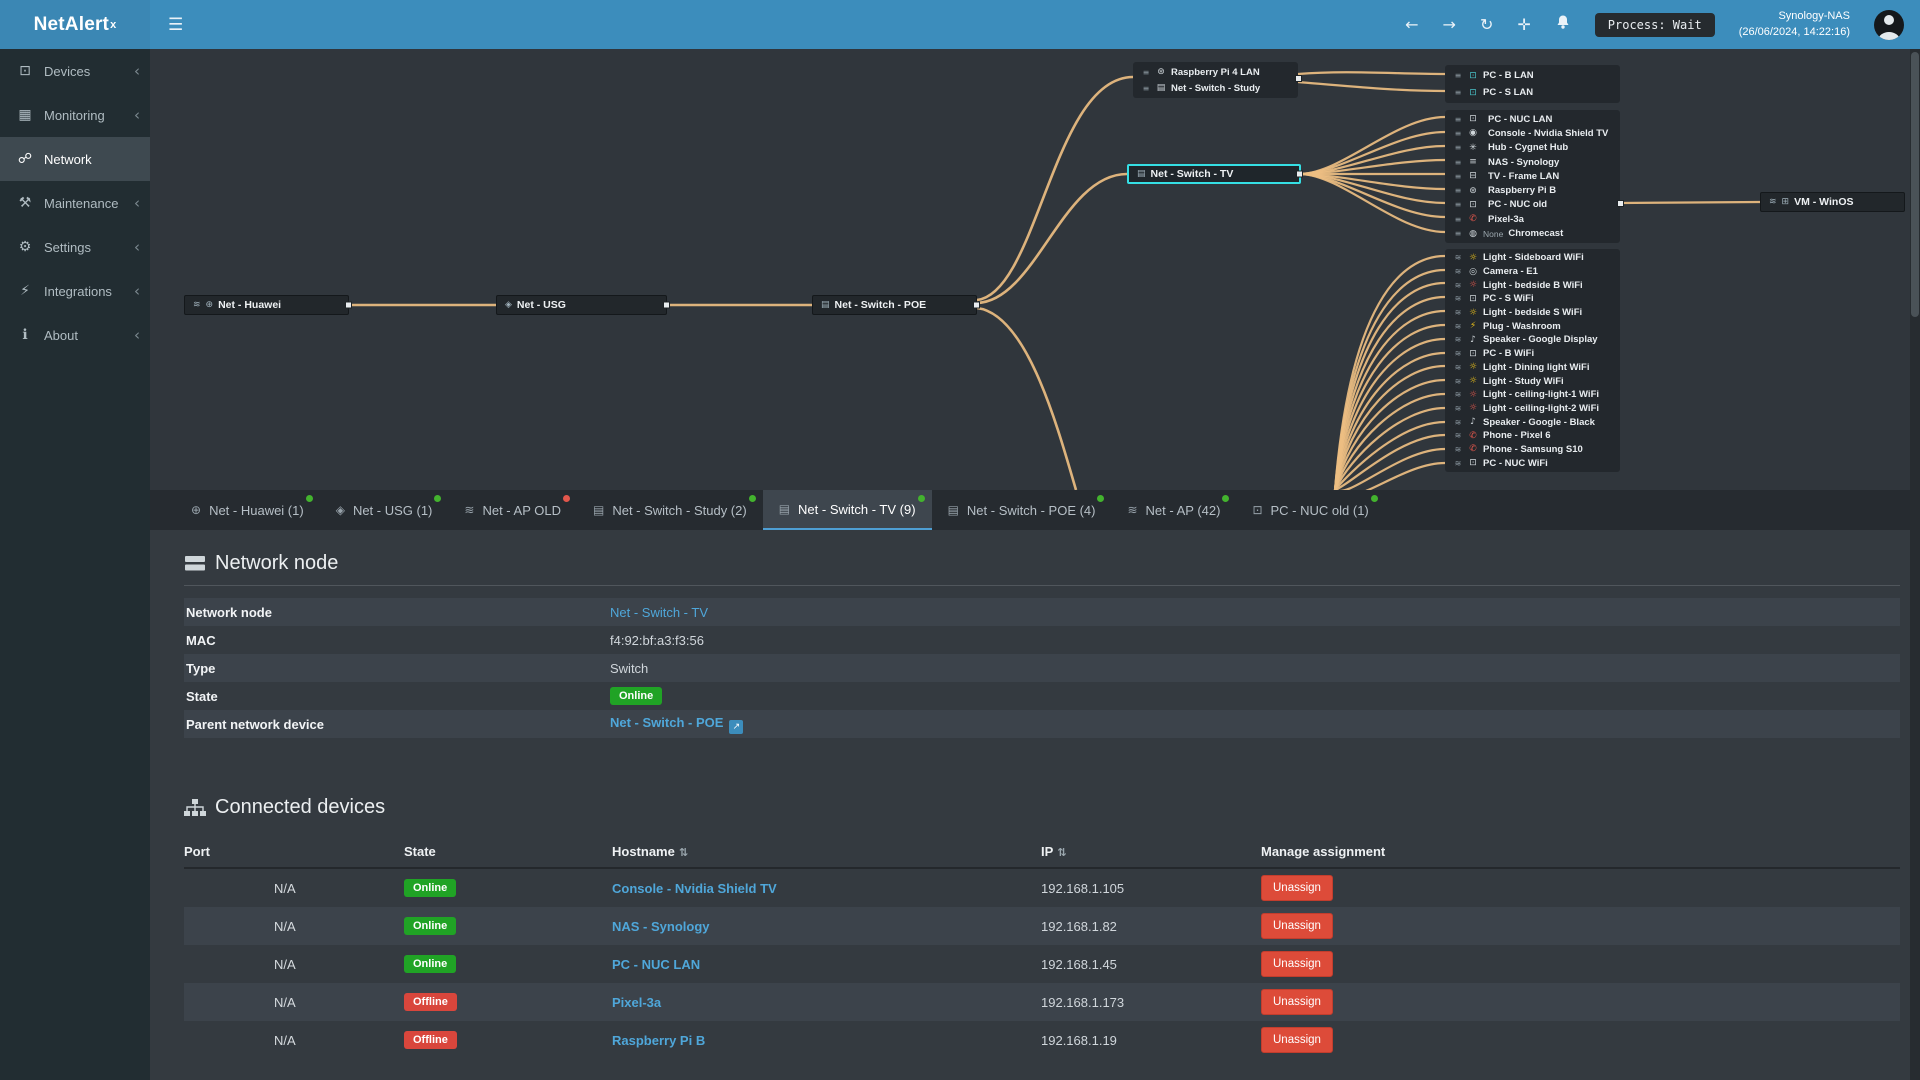 The width and height of the screenshot is (1920, 1080). What do you see at coordinates (1310, 510) in the screenshot?
I see `node-tab: ⊡ PC - NUC old (1)` at bounding box center [1310, 510].